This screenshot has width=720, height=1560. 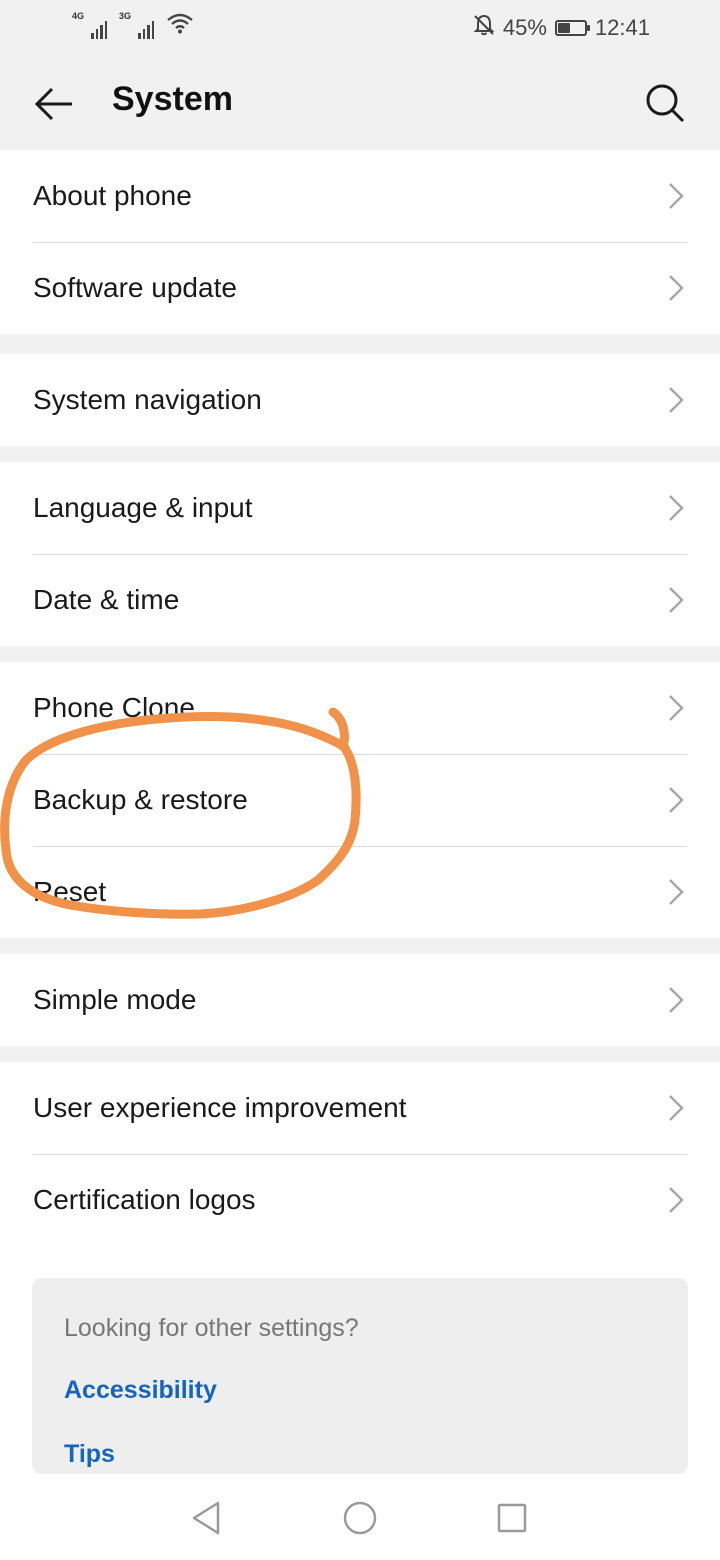 I want to click on nav-home-button, so click(x=360, y=1518).